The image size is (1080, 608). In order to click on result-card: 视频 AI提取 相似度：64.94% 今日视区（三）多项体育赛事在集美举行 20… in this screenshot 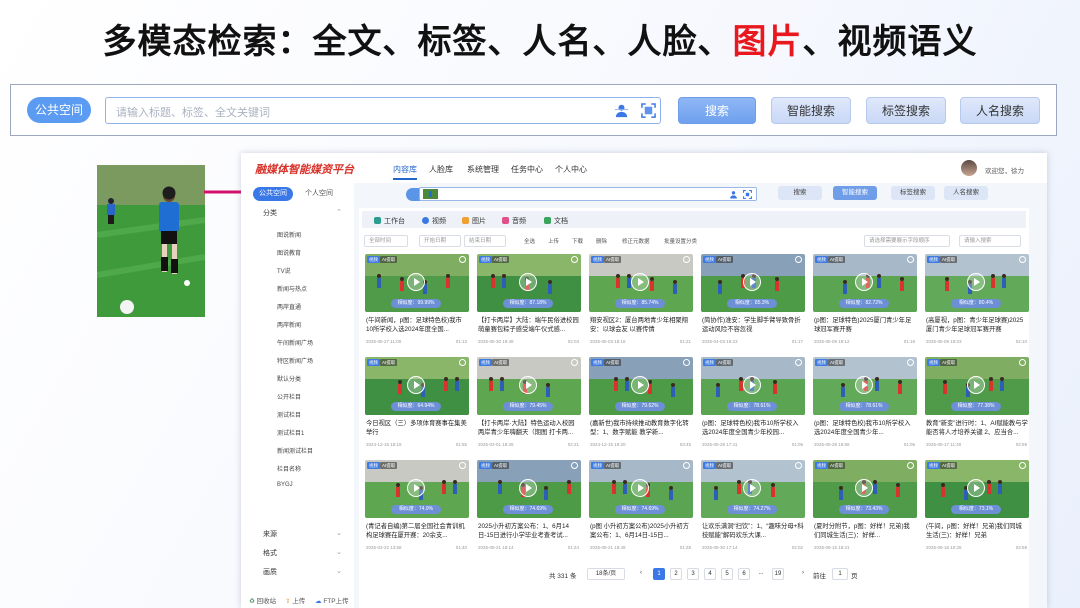, I will do `click(417, 405)`.